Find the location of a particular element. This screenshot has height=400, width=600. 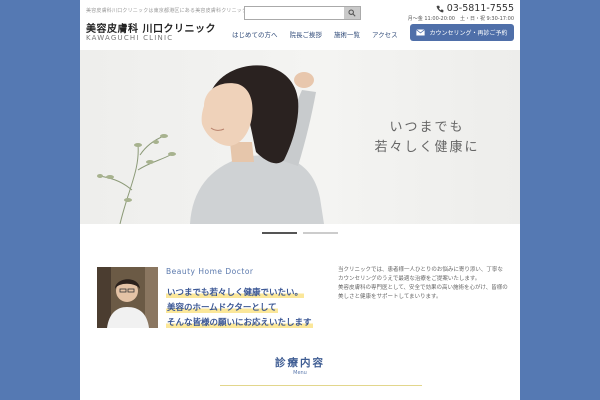

nav-item-treatments: 施術一覧 is located at coordinates (347, 34).